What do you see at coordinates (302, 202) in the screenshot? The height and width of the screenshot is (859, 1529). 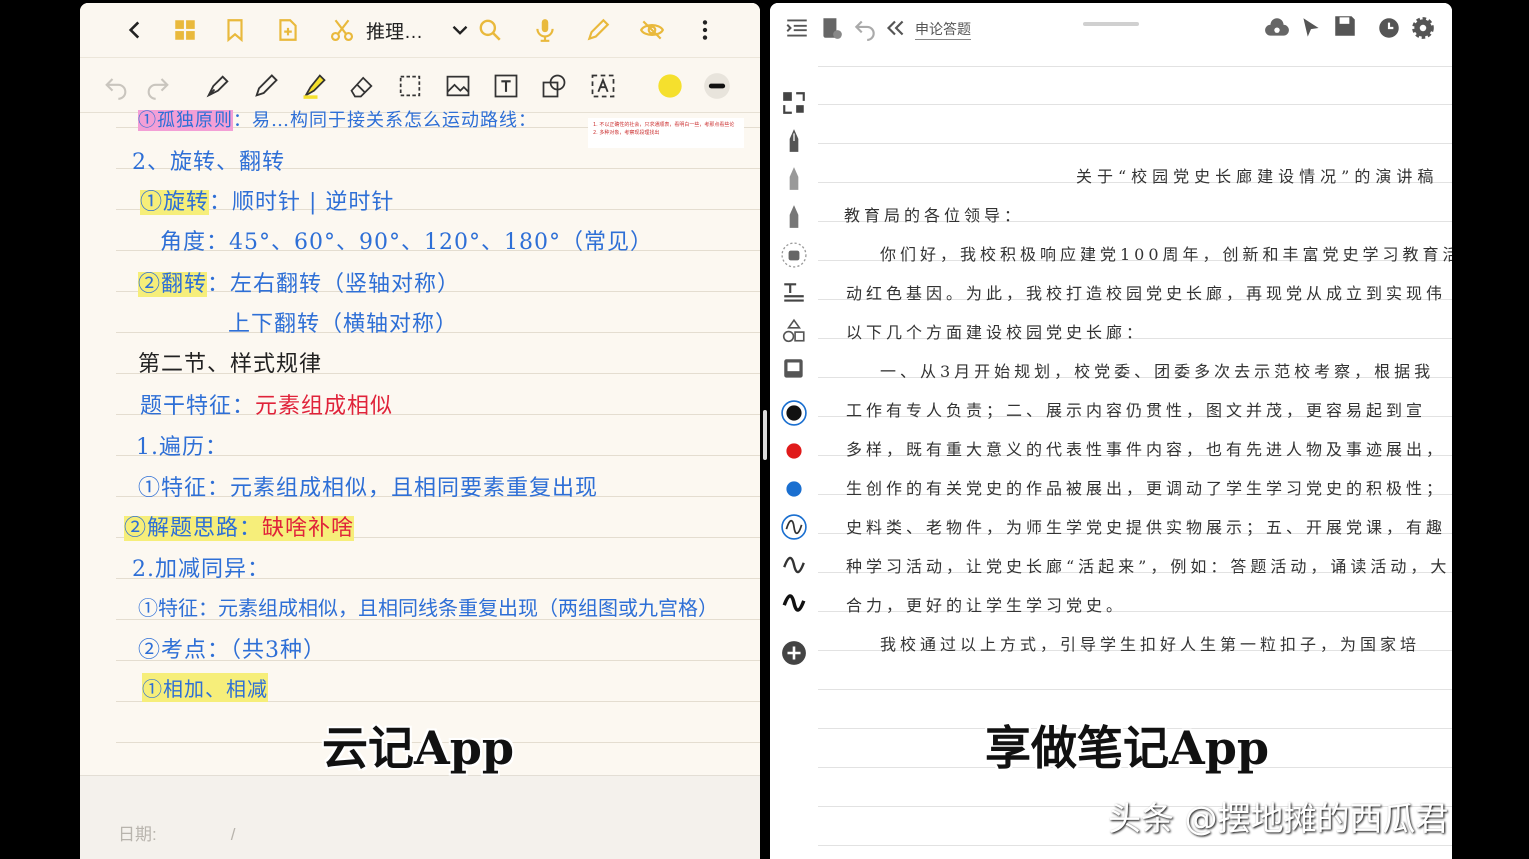 I see `note-text: ：顺时针 | 逆时针` at bounding box center [302, 202].